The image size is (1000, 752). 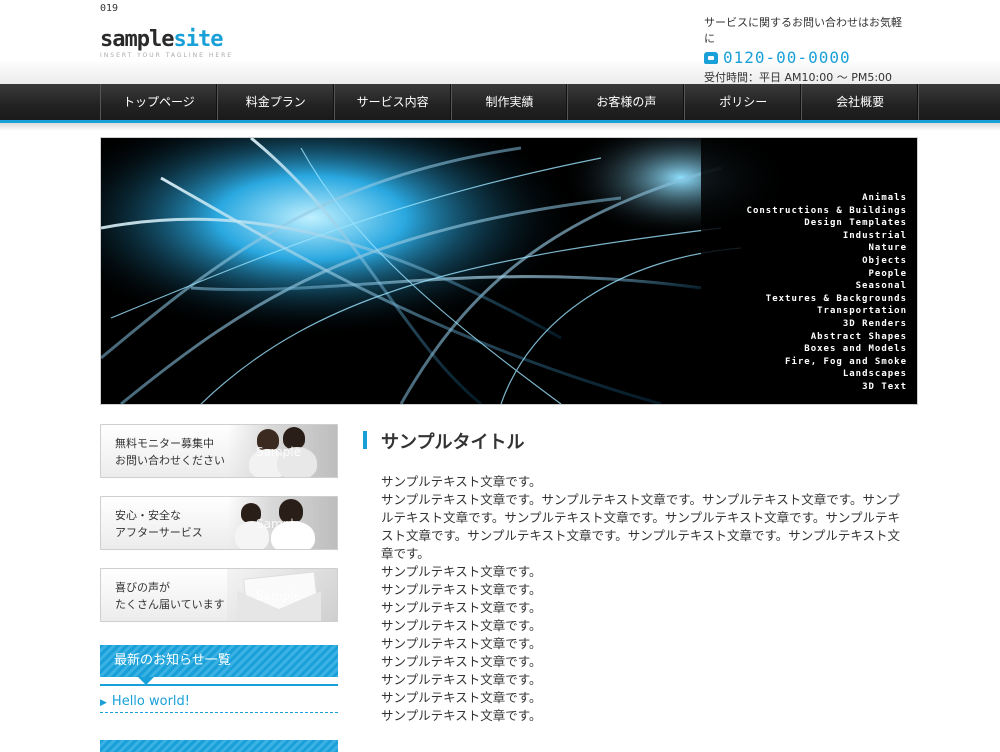 I want to click on contact-hours: 受付時間：平日 AM10:00 ～ PM5:00, so click(x=798, y=77).